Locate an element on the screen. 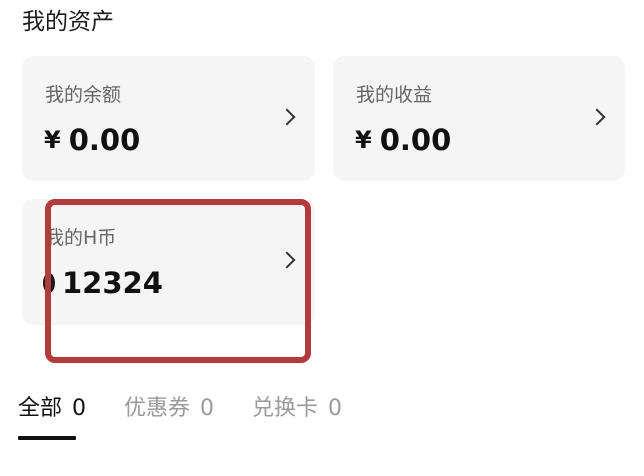 The image size is (644, 476). balance-value: 0.00 is located at coordinates (104, 140).